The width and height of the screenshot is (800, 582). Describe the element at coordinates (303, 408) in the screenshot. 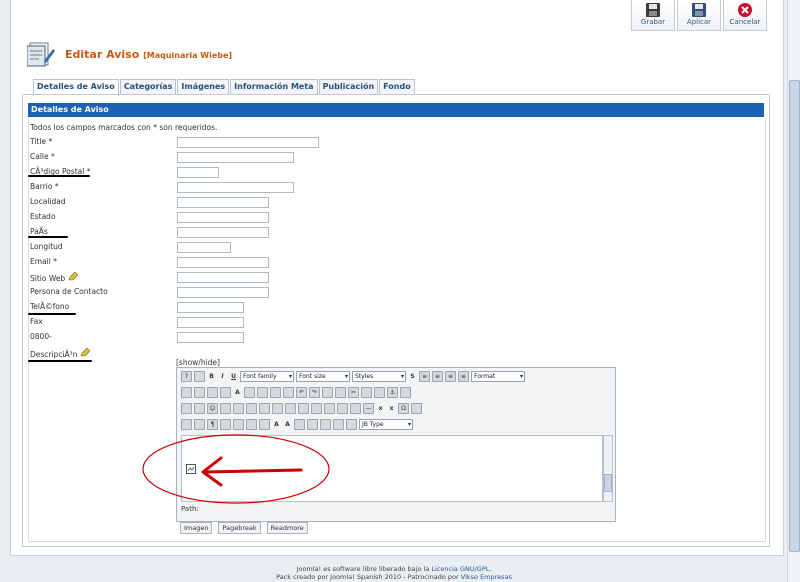

I see `table-merge-icon` at that location.